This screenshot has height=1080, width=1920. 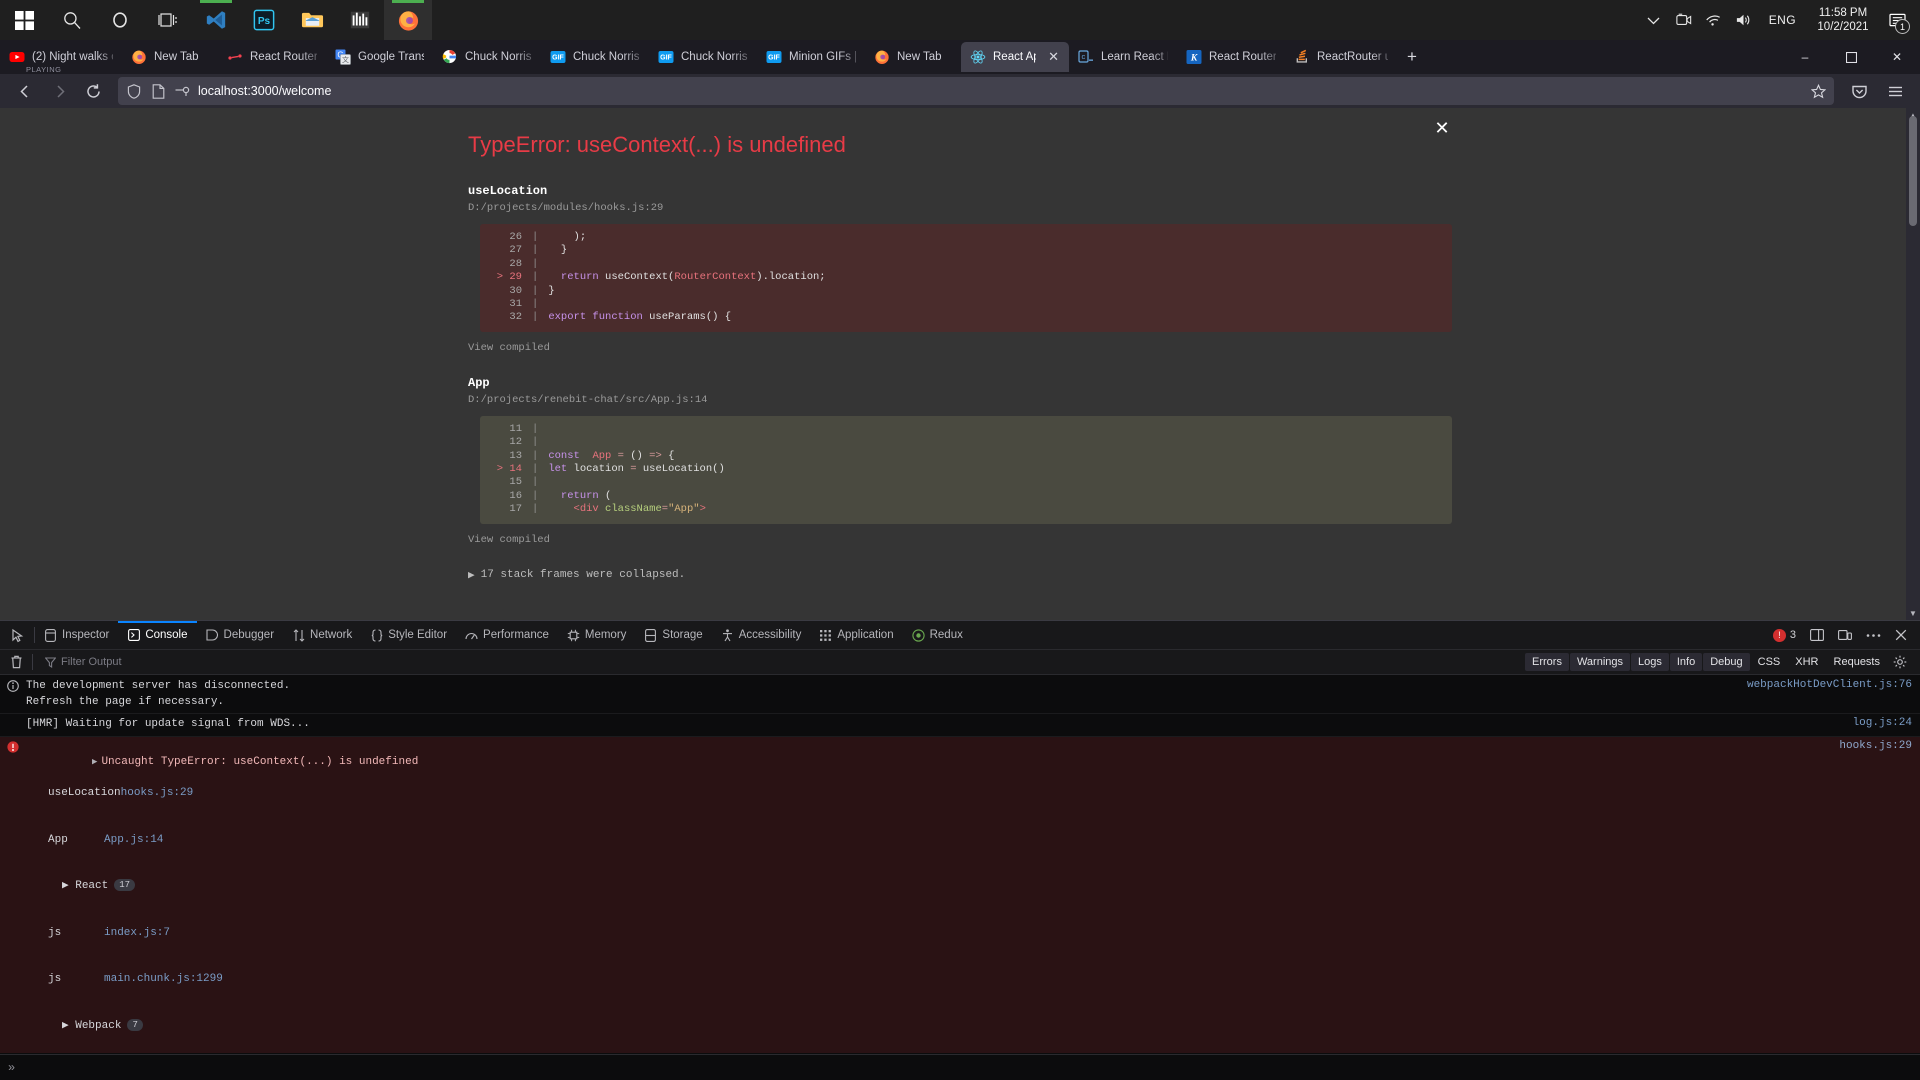 What do you see at coordinates (1442, 128) in the screenshot?
I see `close-overlay-icon: ✕` at bounding box center [1442, 128].